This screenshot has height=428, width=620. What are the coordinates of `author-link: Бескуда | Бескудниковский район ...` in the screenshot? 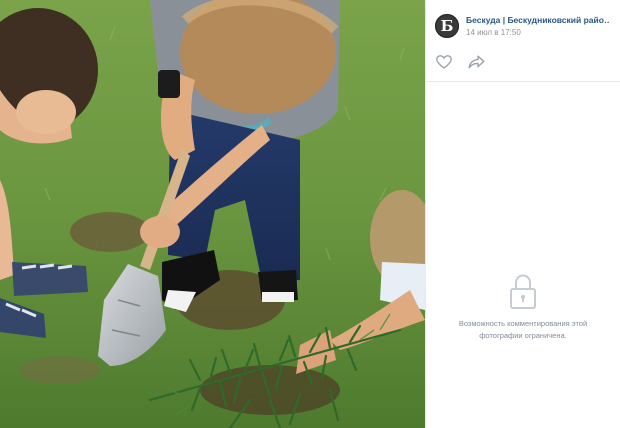 It's located at (538, 20).